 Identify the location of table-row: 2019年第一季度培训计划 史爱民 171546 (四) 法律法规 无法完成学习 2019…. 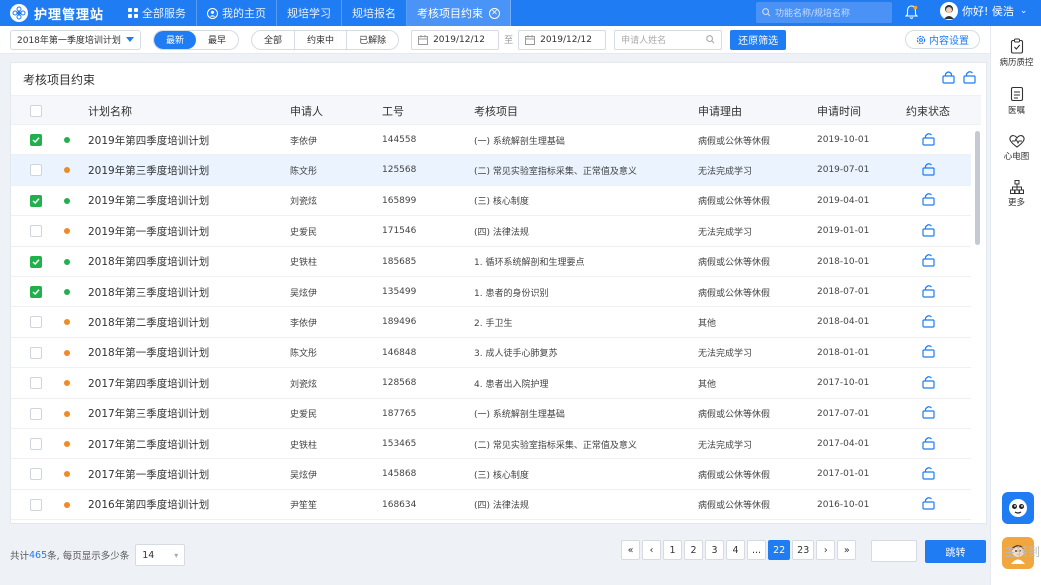
(491, 231).